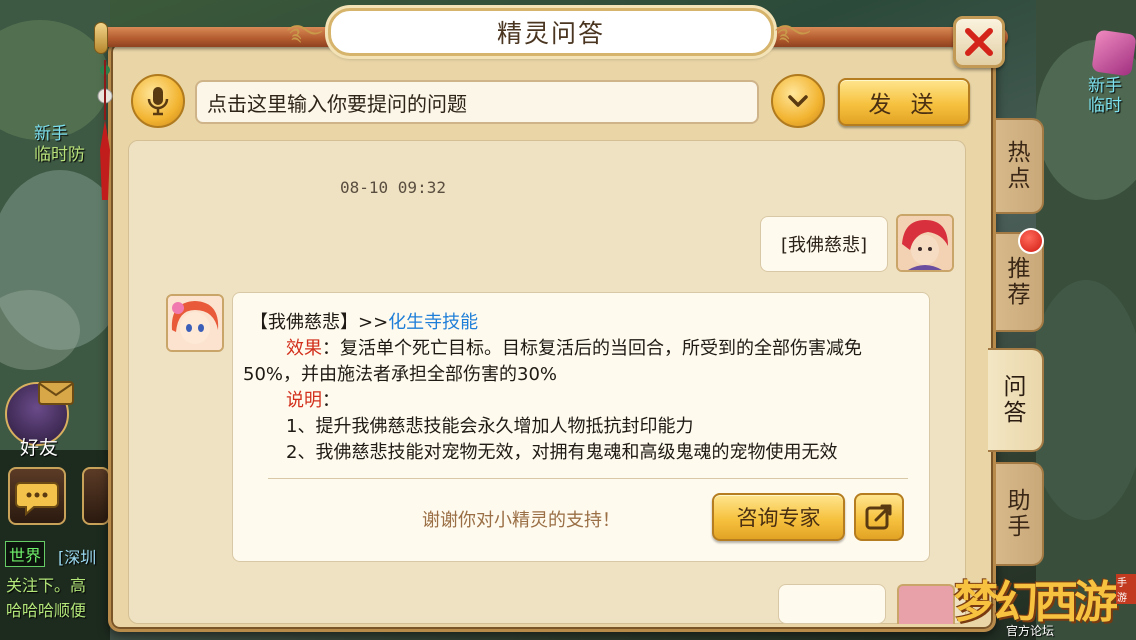 The image size is (1136, 640). Describe the element at coordinates (337, 103) in the screenshot. I see `question-input-placeholder: 点击这里输入你要提问的问题` at that location.